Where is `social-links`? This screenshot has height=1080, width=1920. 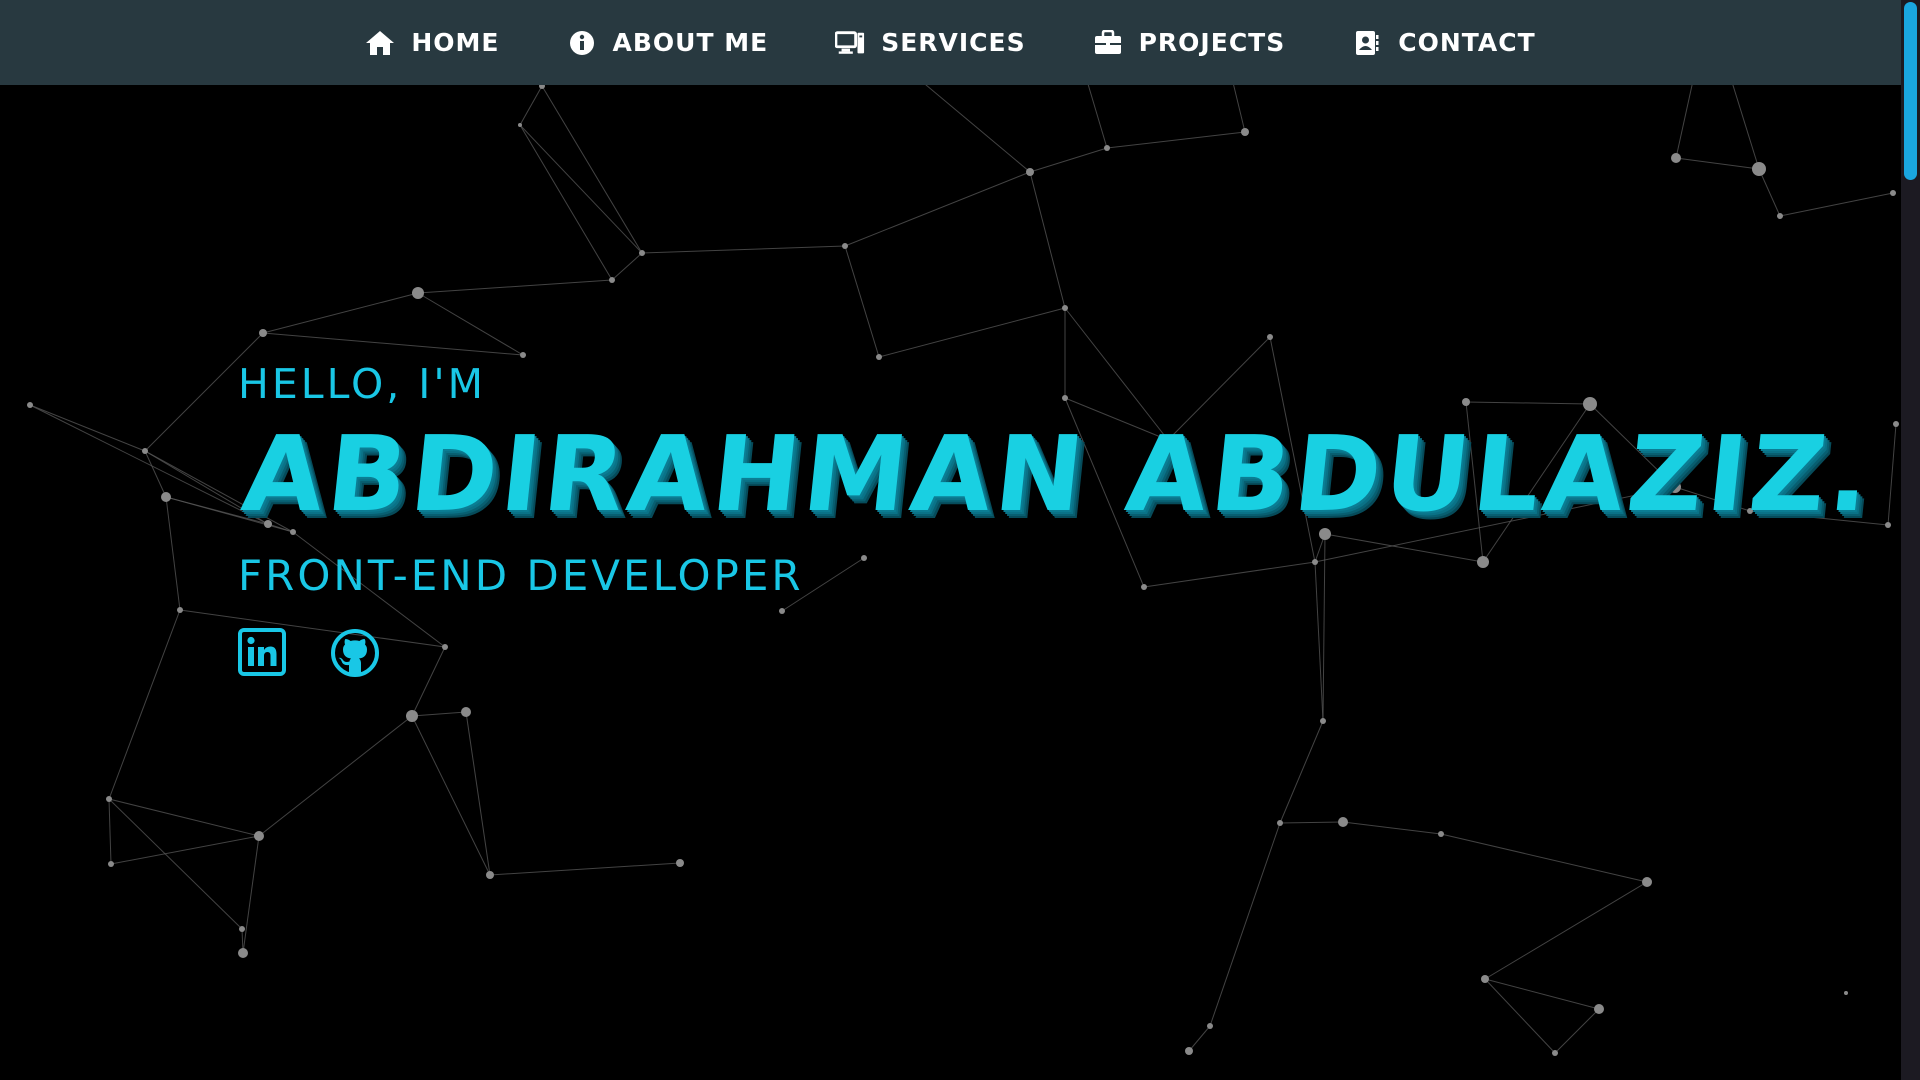
social-links is located at coordinates (1053, 653).